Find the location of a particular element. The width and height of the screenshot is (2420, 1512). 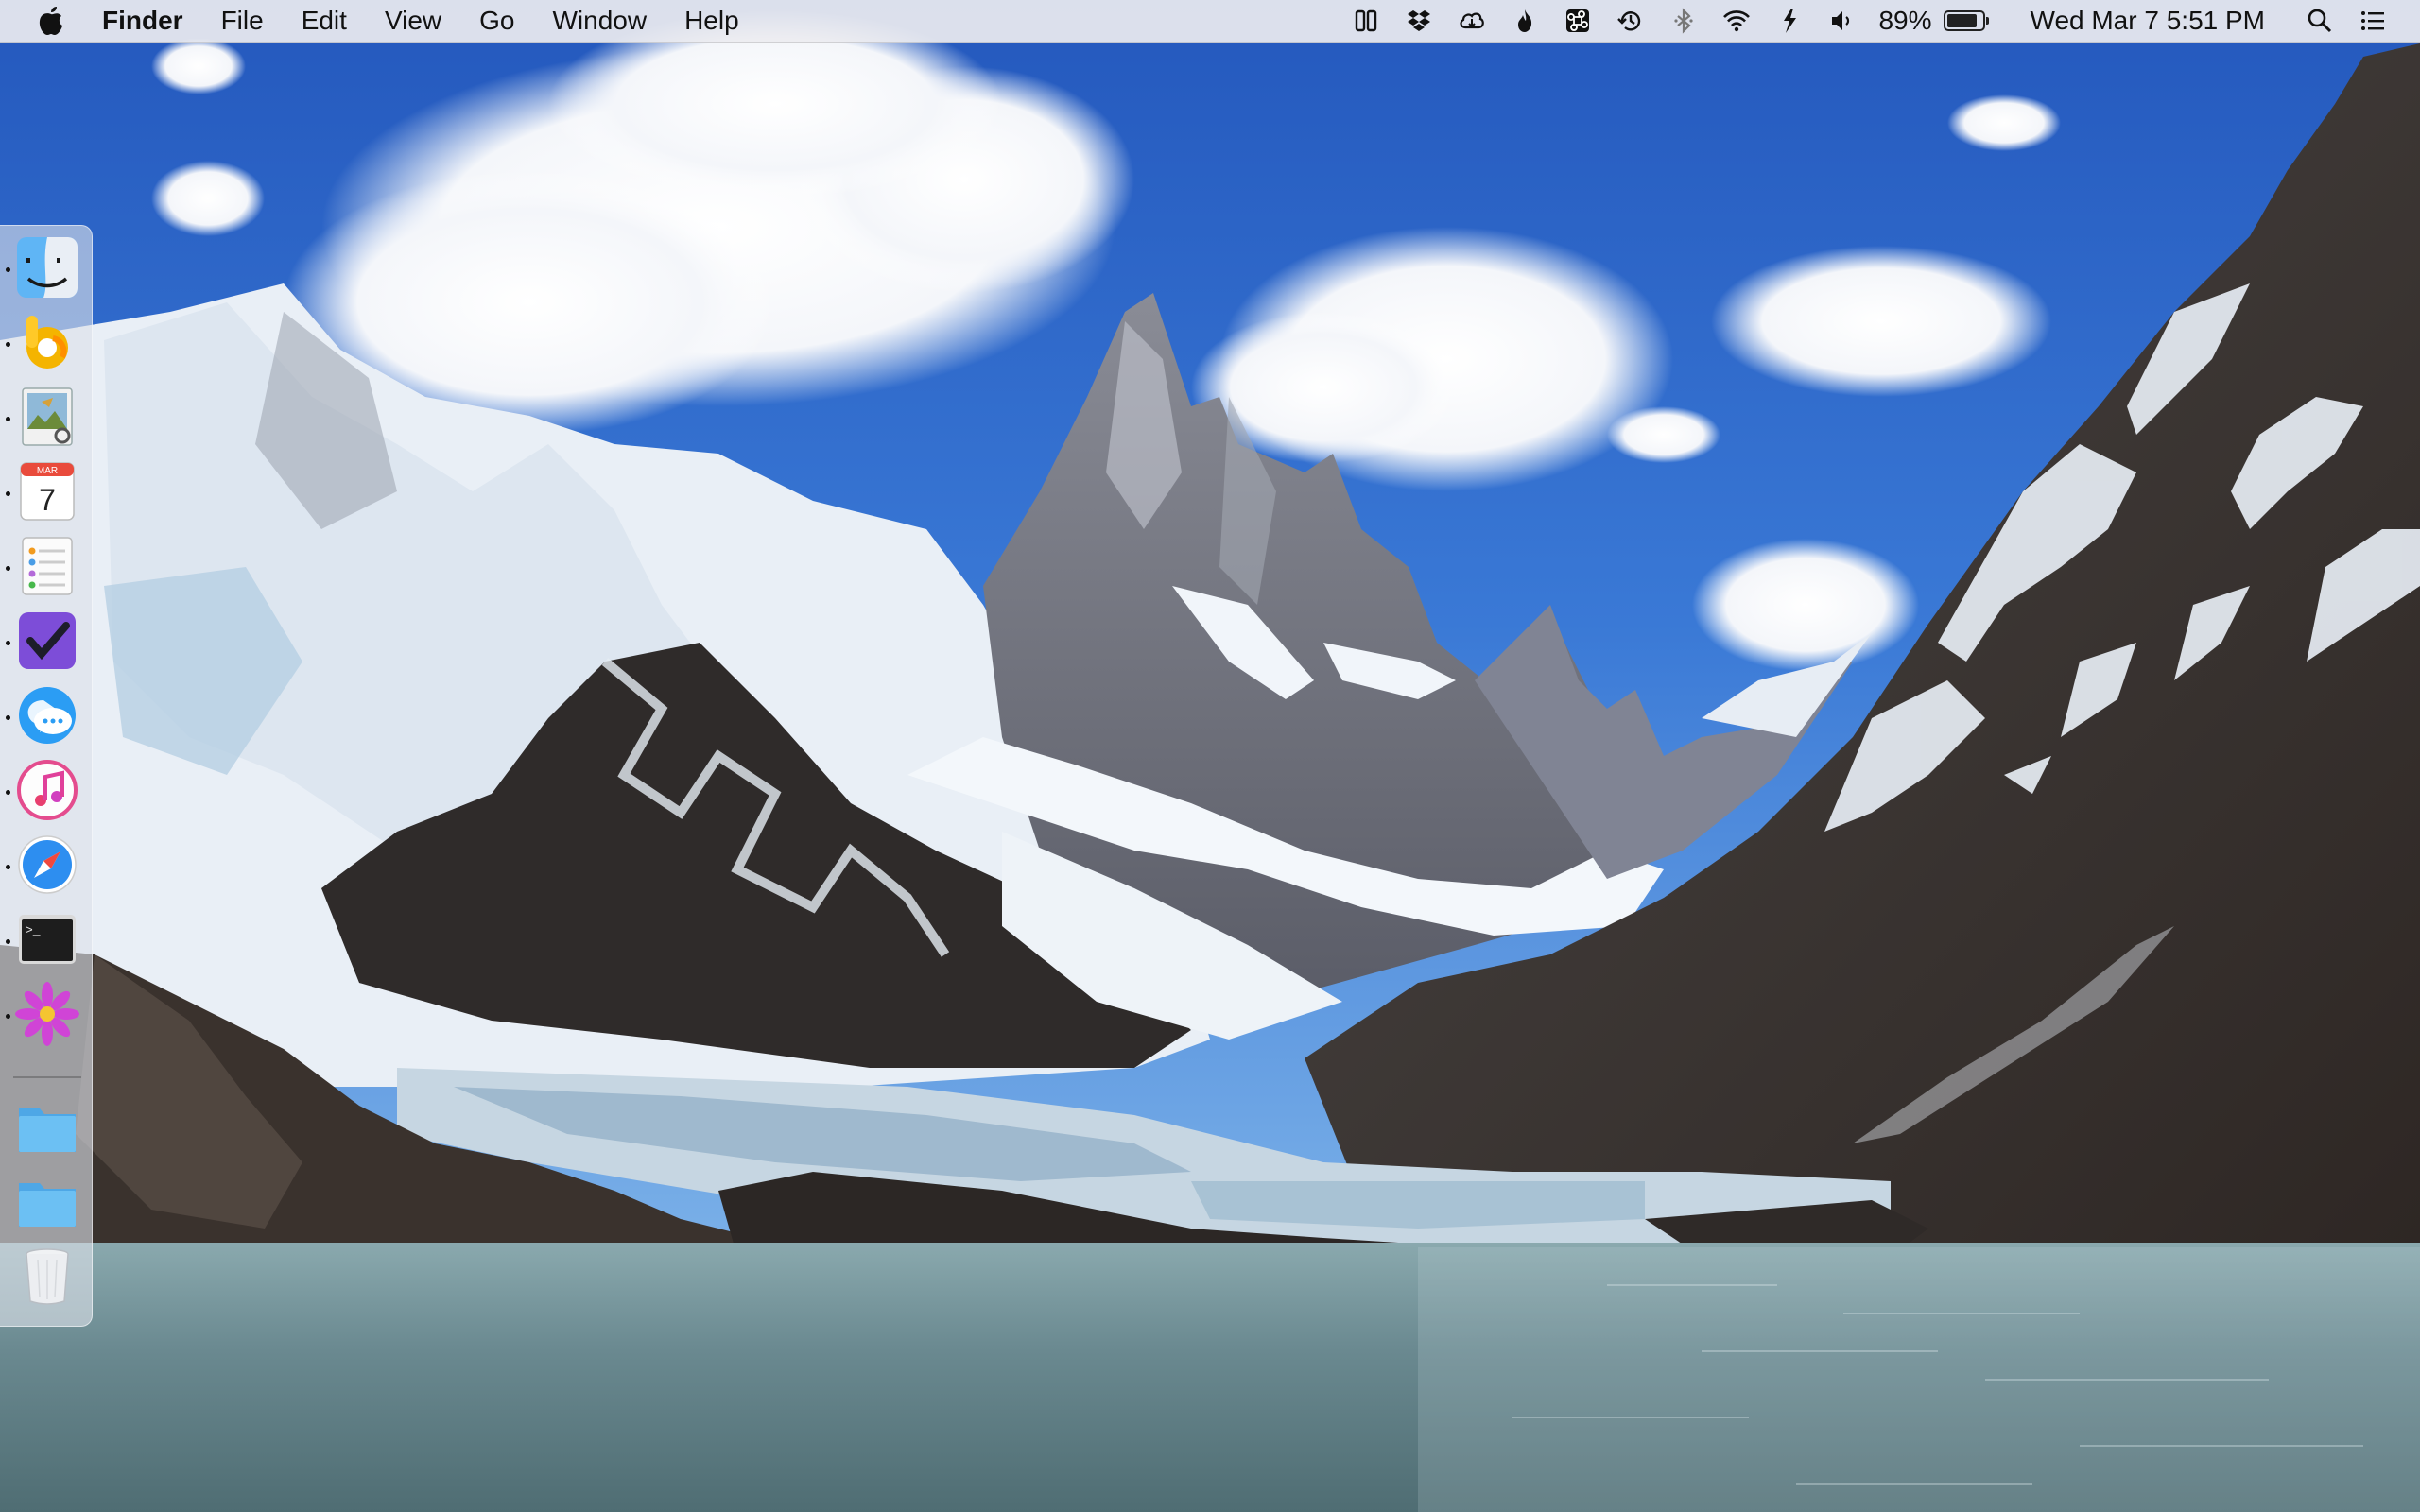

dock-bing-app is located at coordinates (47, 342).